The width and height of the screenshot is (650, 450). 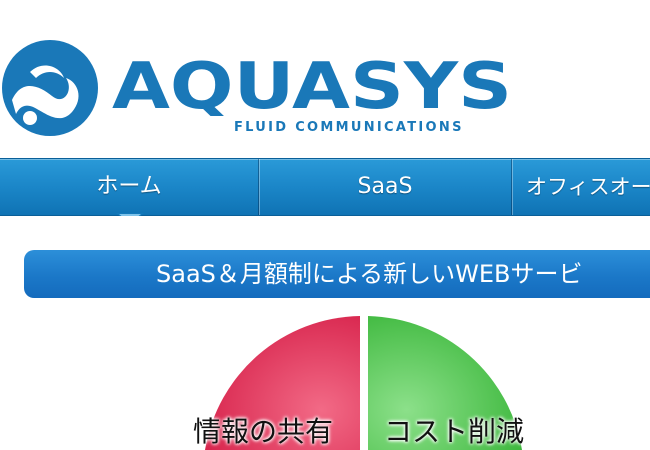 I want to click on brand-tagline: FLUID COMMUNICATIONS, so click(x=349, y=127).